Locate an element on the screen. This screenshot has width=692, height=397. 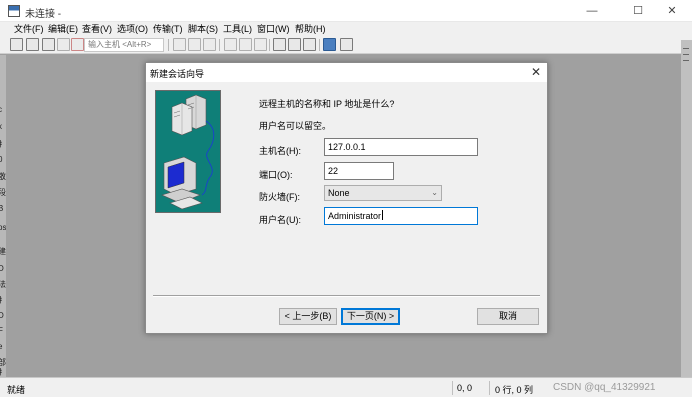
background-text: 敬 is located at coordinates (3, 176).